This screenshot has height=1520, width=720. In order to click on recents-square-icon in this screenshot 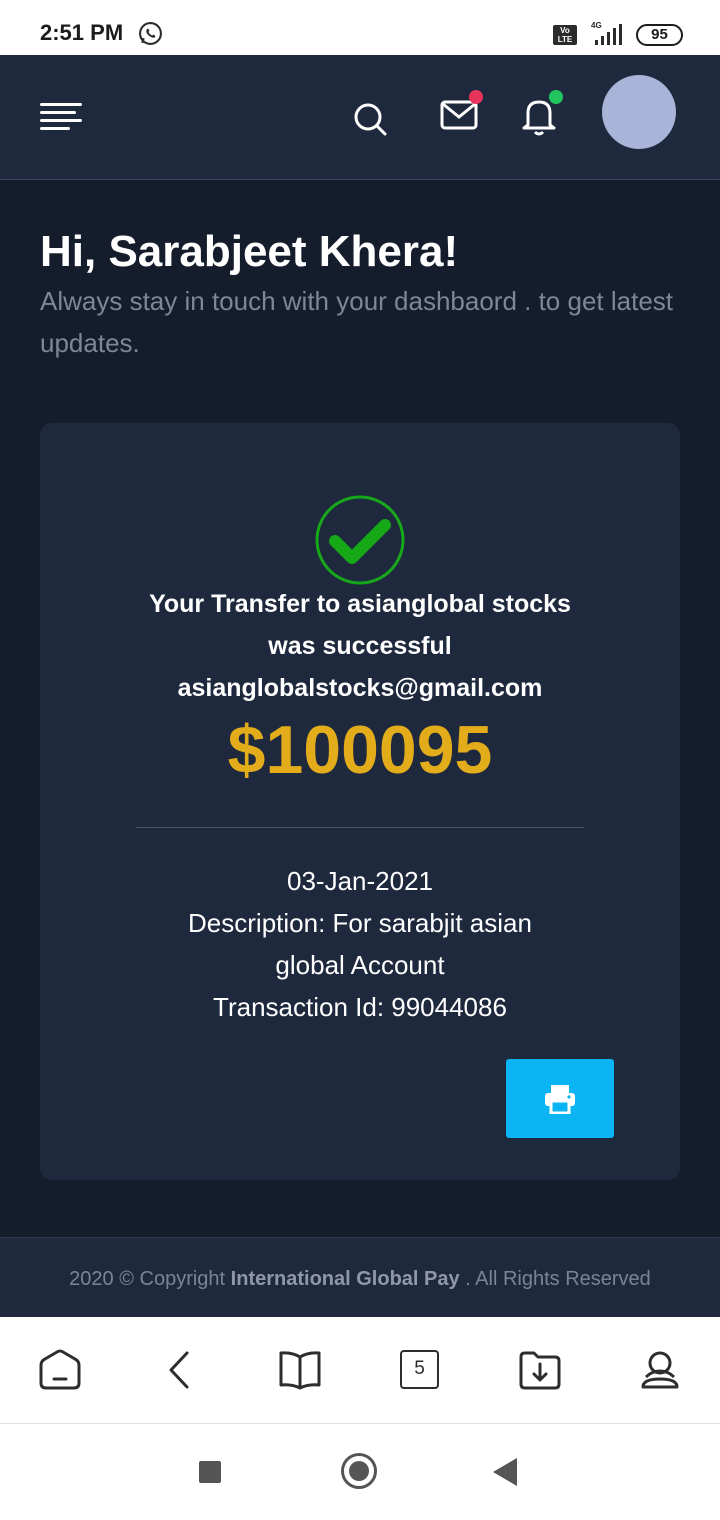, I will do `click(210, 1472)`.